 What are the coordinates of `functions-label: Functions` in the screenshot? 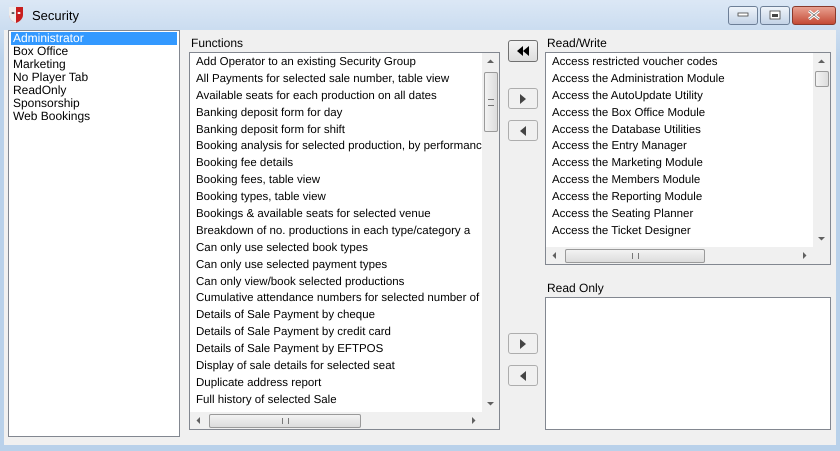 It's located at (217, 43).